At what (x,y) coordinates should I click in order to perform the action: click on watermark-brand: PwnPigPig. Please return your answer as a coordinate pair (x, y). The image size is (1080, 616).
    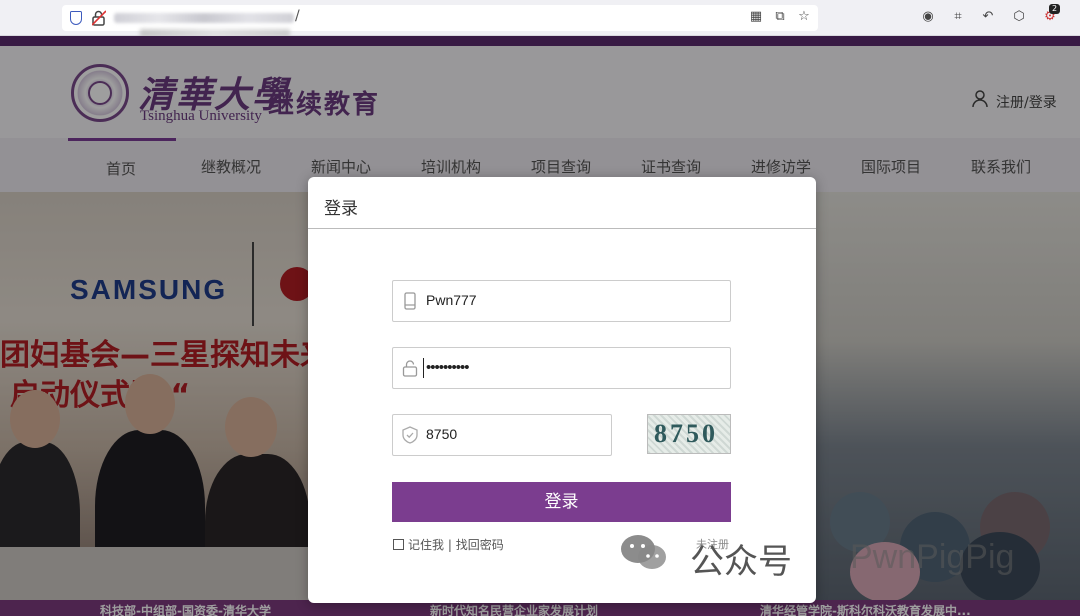
    Looking at the image, I should click on (932, 557).